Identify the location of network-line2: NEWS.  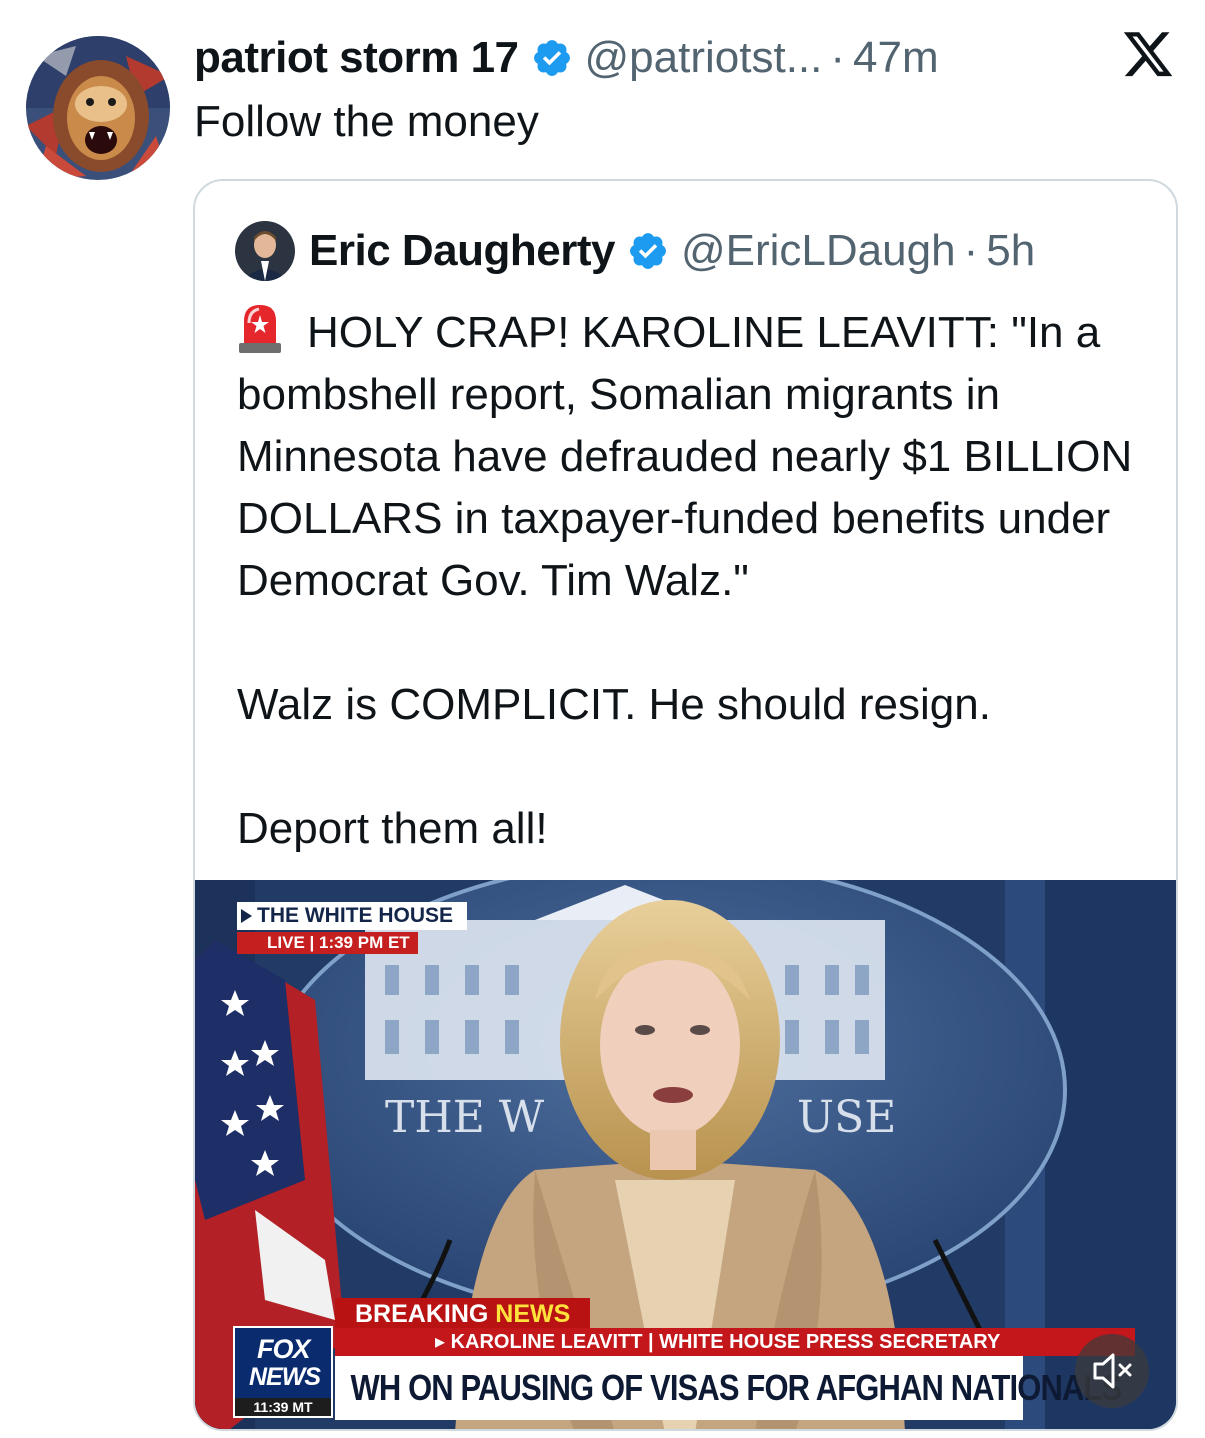
(285, 1377).